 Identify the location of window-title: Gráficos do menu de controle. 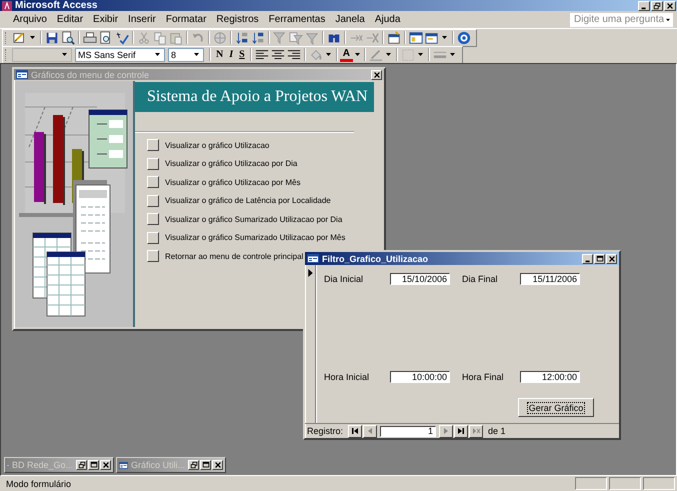
(90, 75).